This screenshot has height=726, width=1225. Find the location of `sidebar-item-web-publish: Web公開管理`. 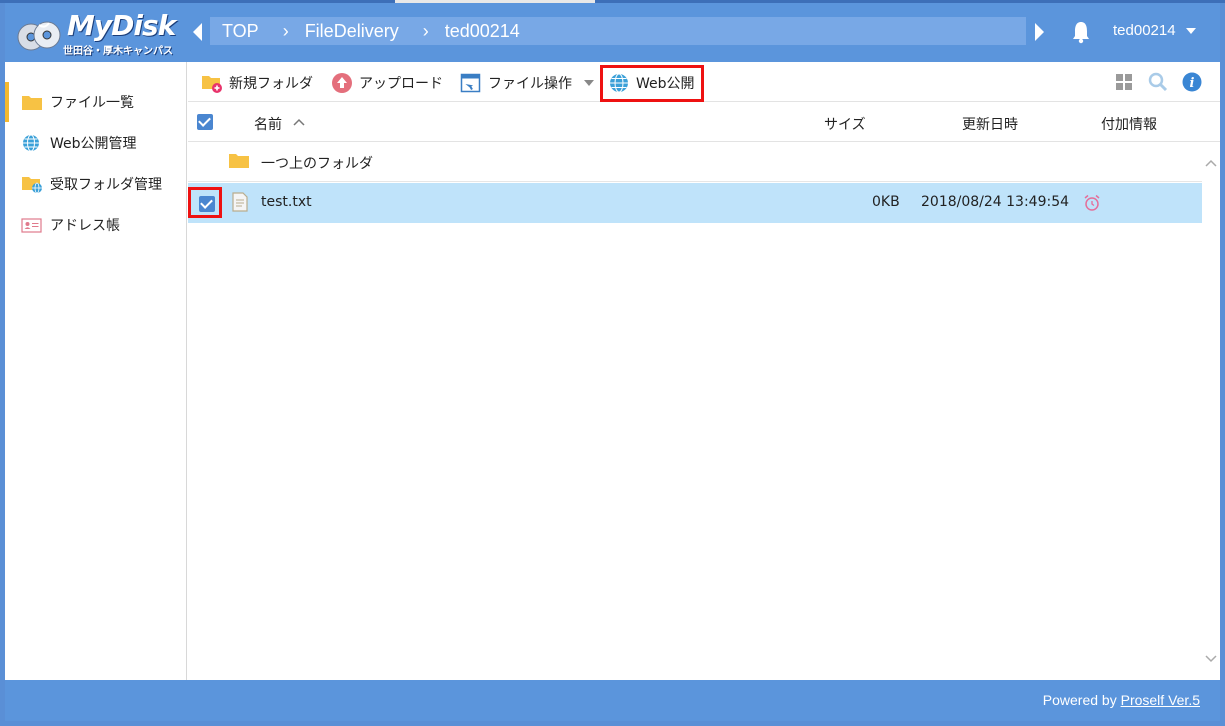

sidebar-item-web-publish: Web公開管理 is located at coordinates (96, 143).